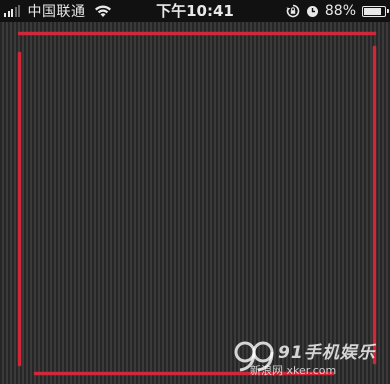 The image size is (390, 384). Describe the element at coordinates (293, 11) in the screenshot. I see `rotation-lock-icon` at that location.